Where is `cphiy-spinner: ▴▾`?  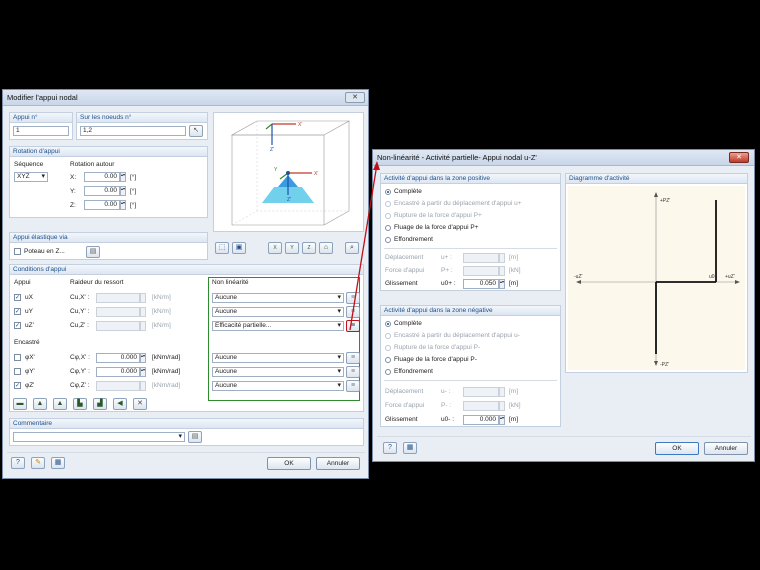
cphiy-spinner: ▴▾ is located at coordinates (143, 372).